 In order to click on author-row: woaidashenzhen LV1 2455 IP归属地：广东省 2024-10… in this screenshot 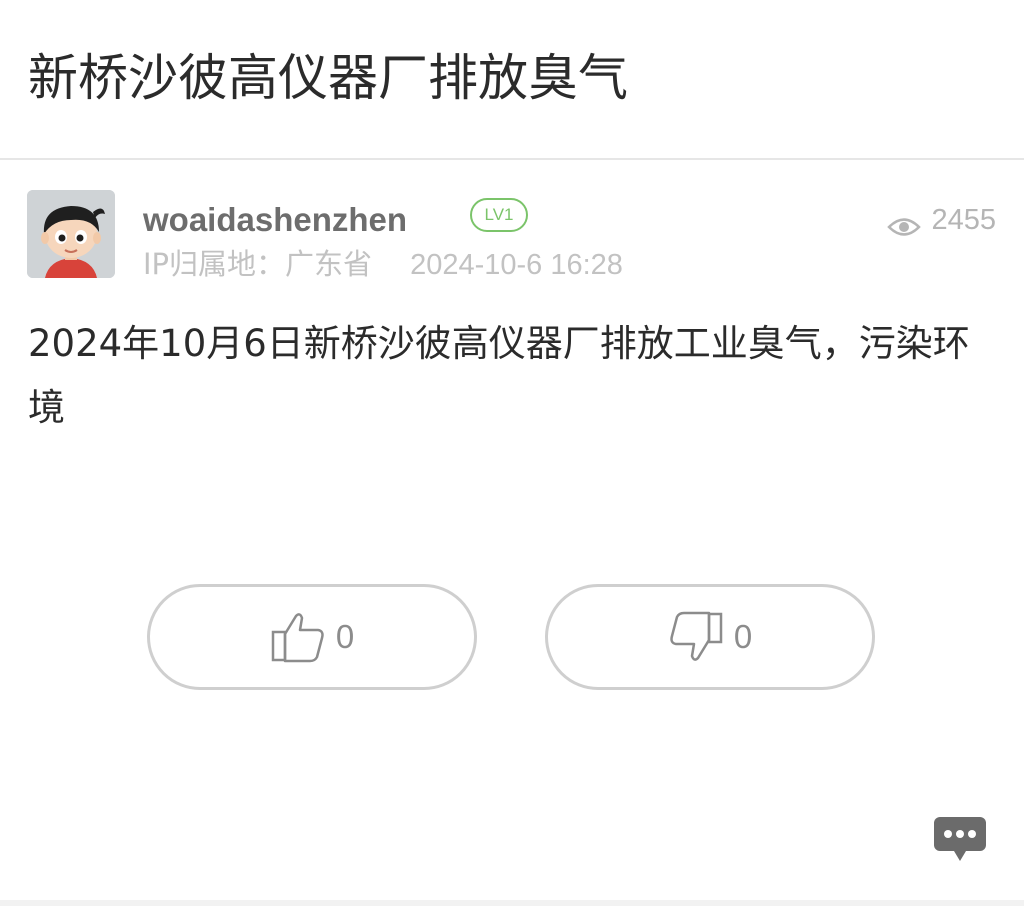, I will do `click(512, 225)`.